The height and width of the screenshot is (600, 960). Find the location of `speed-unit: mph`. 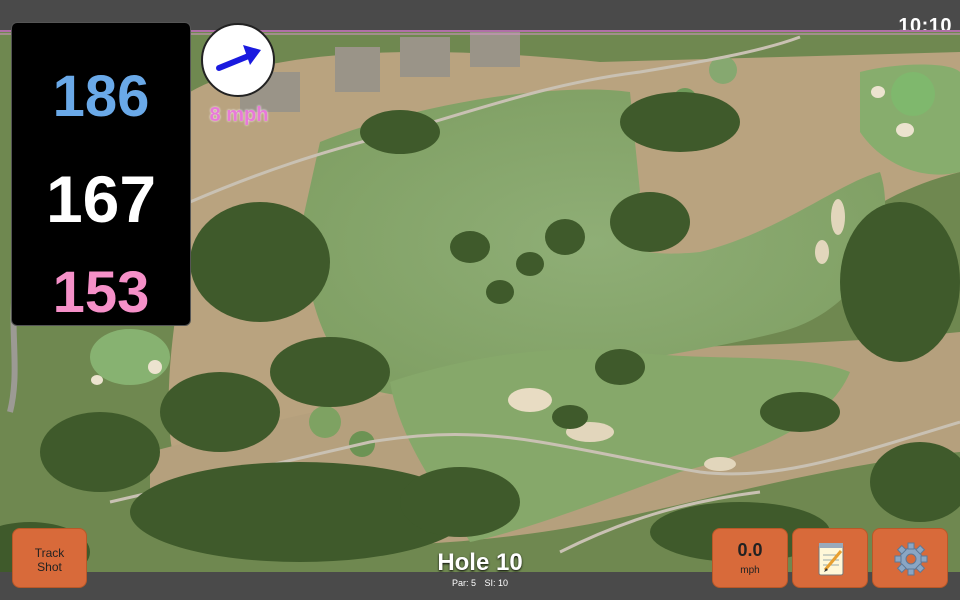

speed-unit: mph is located at coordinates (750, 570).